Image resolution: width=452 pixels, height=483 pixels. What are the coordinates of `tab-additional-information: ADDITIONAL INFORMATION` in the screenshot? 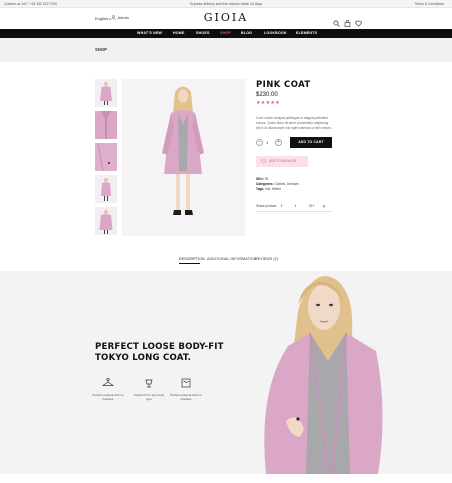 It's located at (232, 259).